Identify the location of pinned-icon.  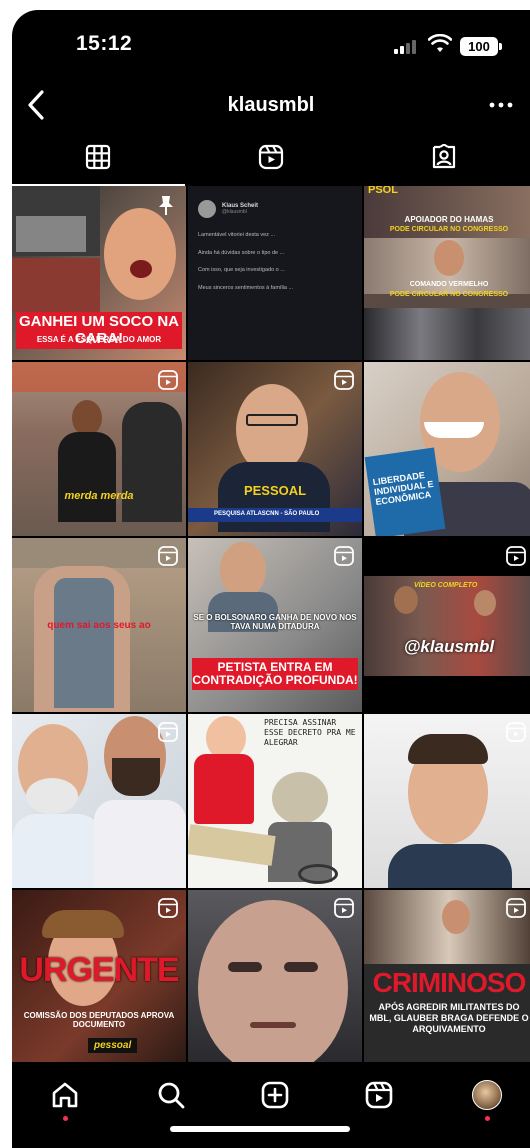
(166, 205).